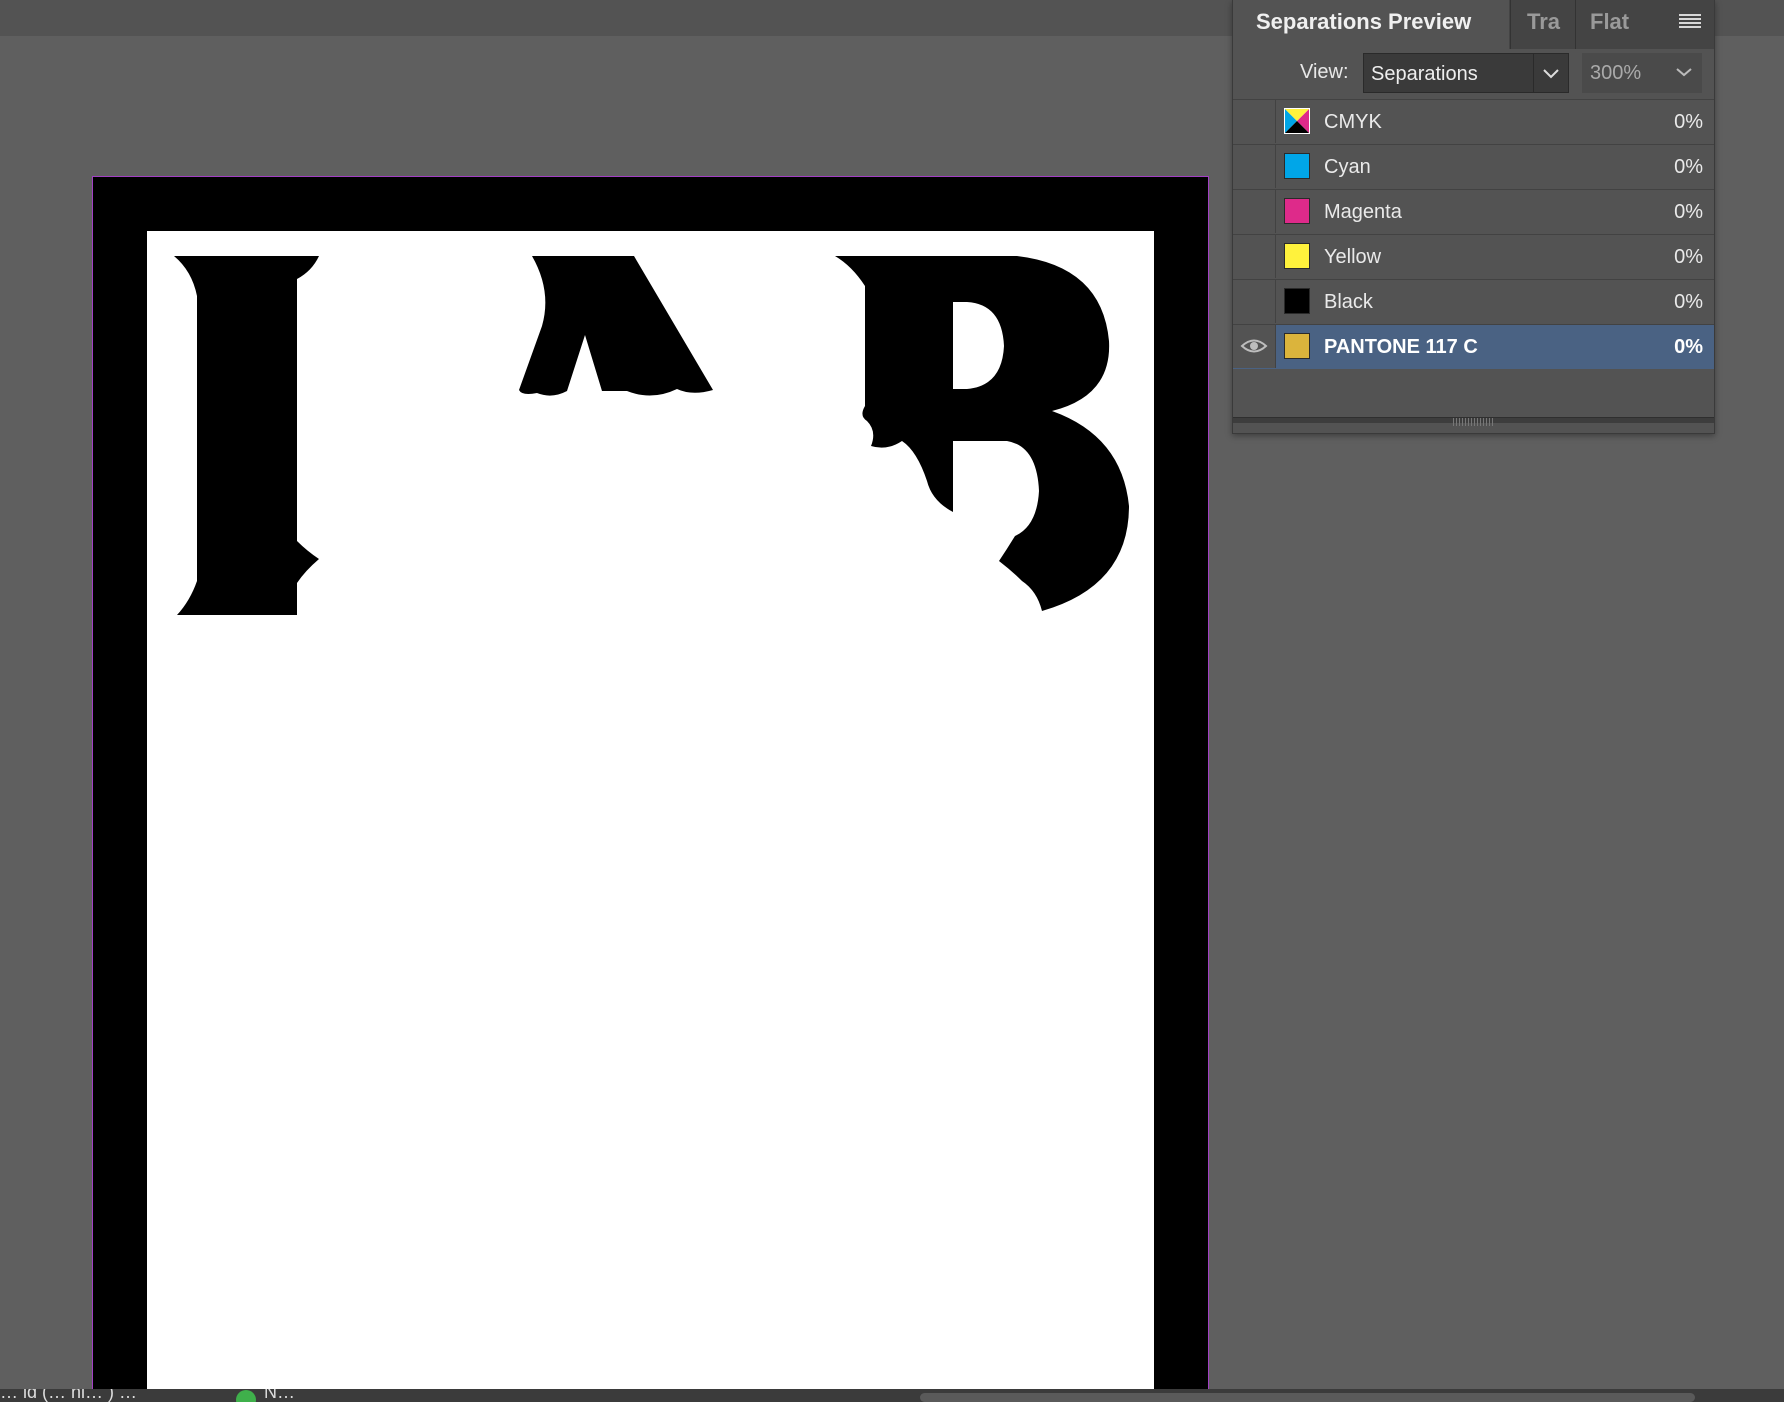 Image resolution: width=1784 pixels, height=1402 pixels. I want to click on view-dropdown-value: Separations, so click(1424, 74).